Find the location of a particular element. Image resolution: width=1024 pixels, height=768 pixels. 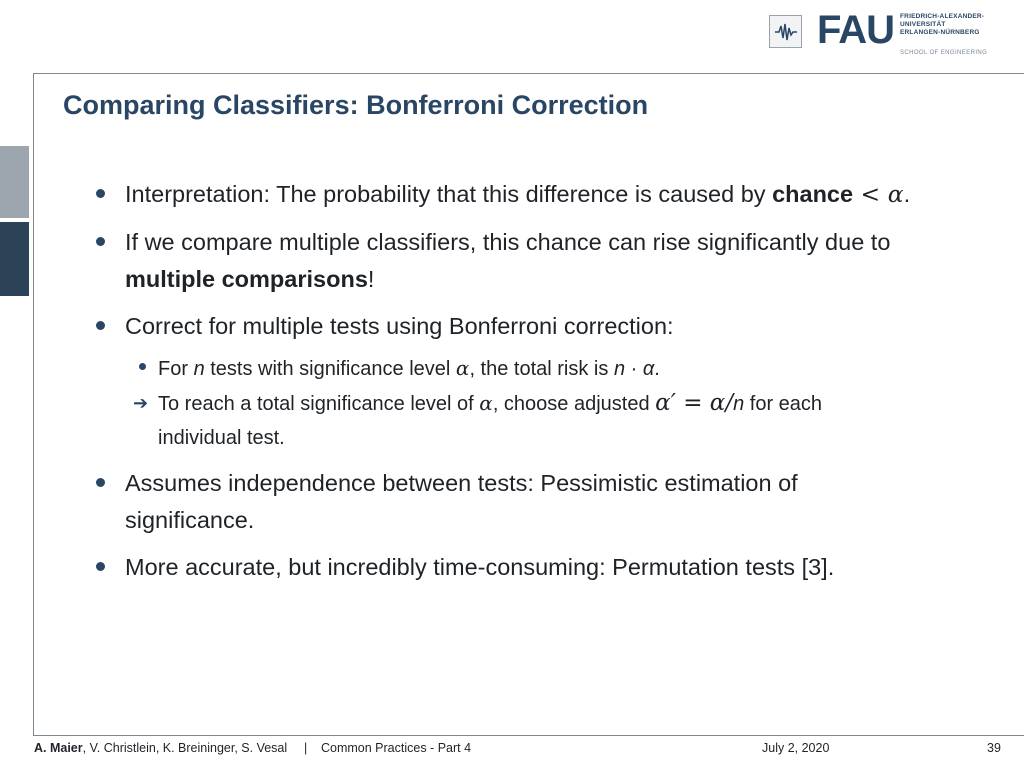

waveform-icon is located at coordinates (786, 32).